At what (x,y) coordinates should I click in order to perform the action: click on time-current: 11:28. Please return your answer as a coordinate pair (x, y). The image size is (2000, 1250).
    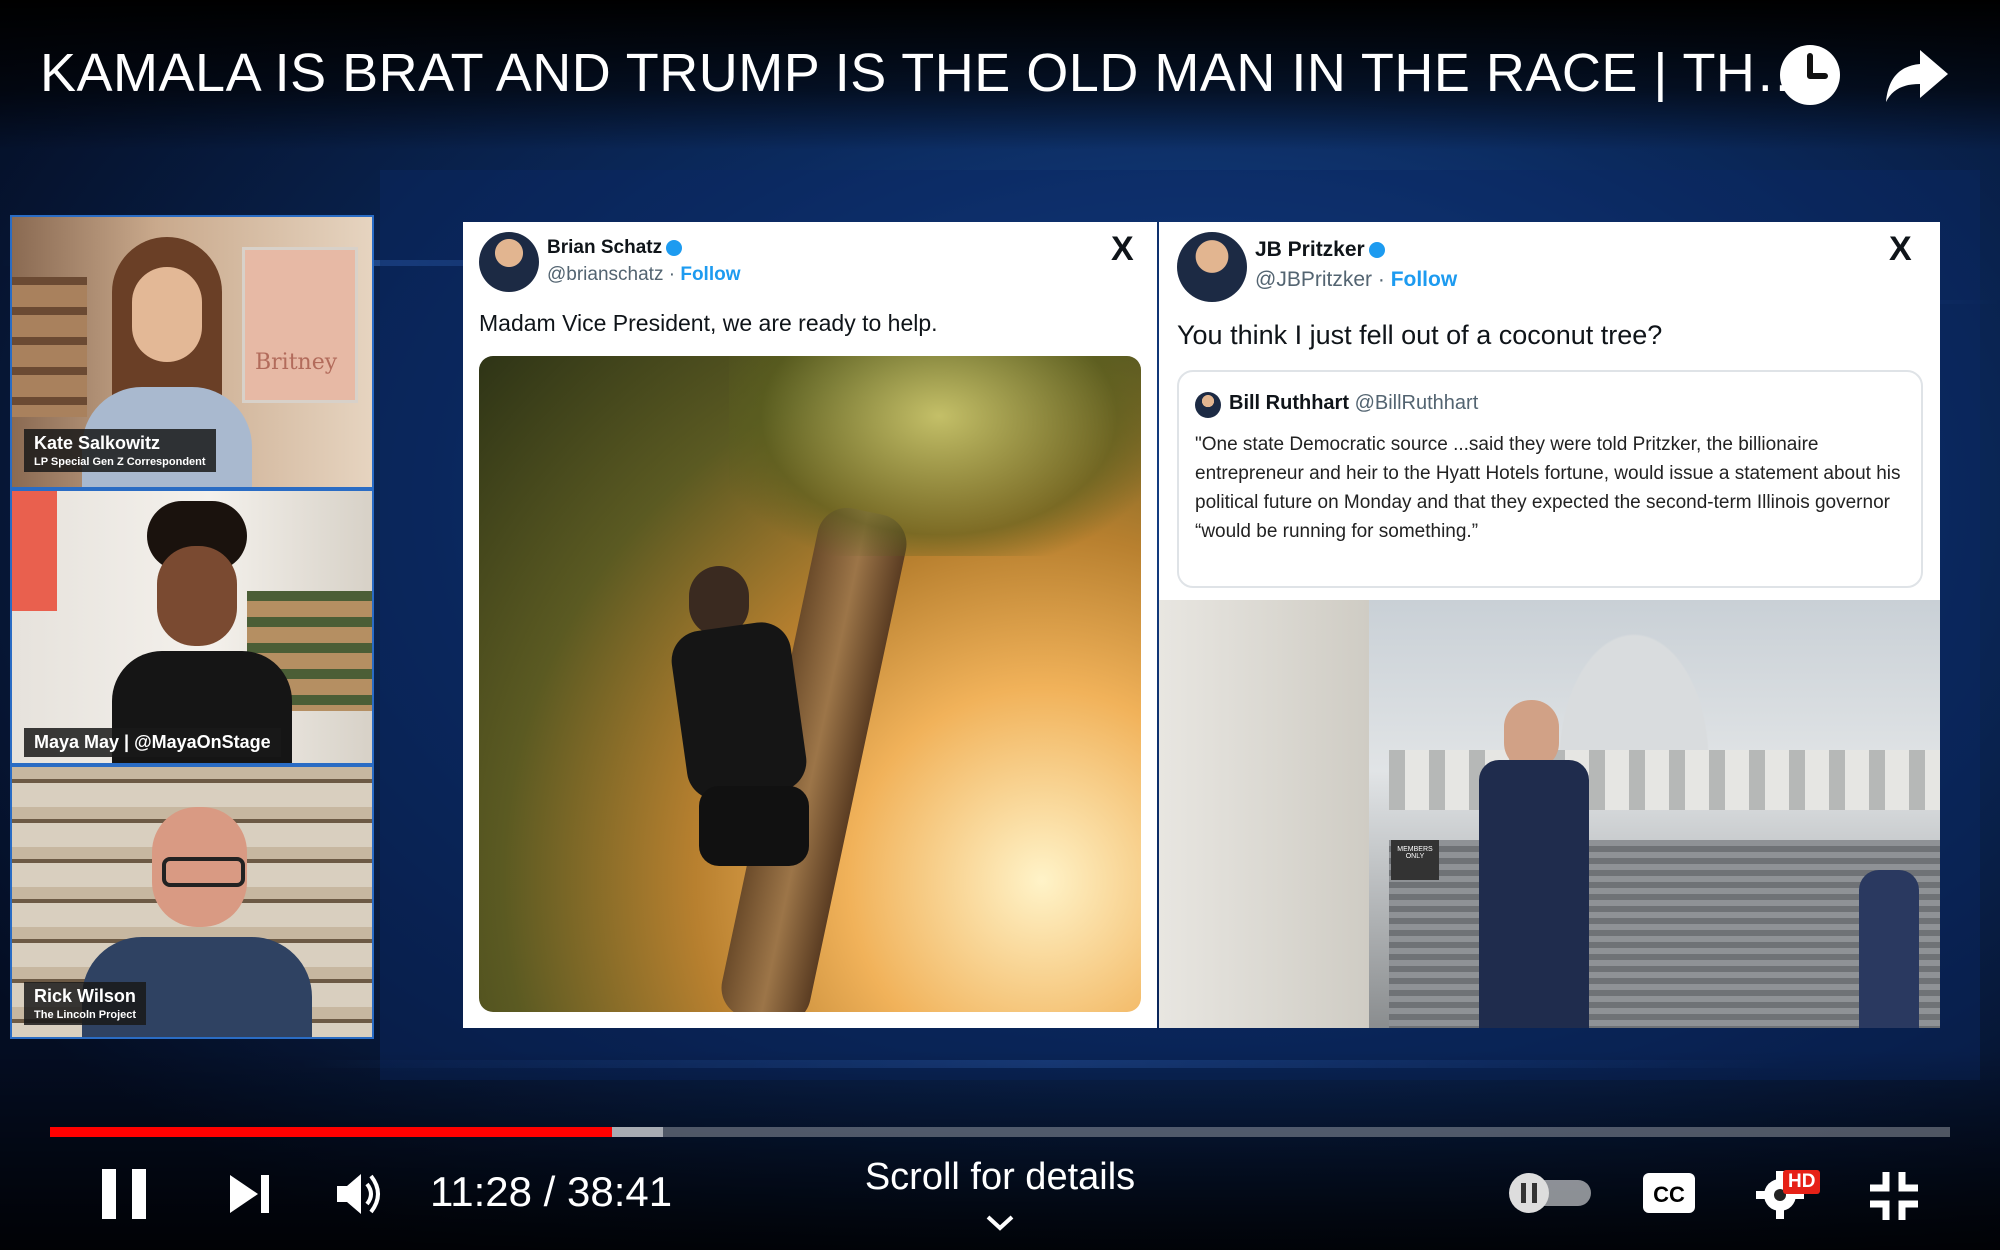
    Looking at the image, I should click on (481, 1191).